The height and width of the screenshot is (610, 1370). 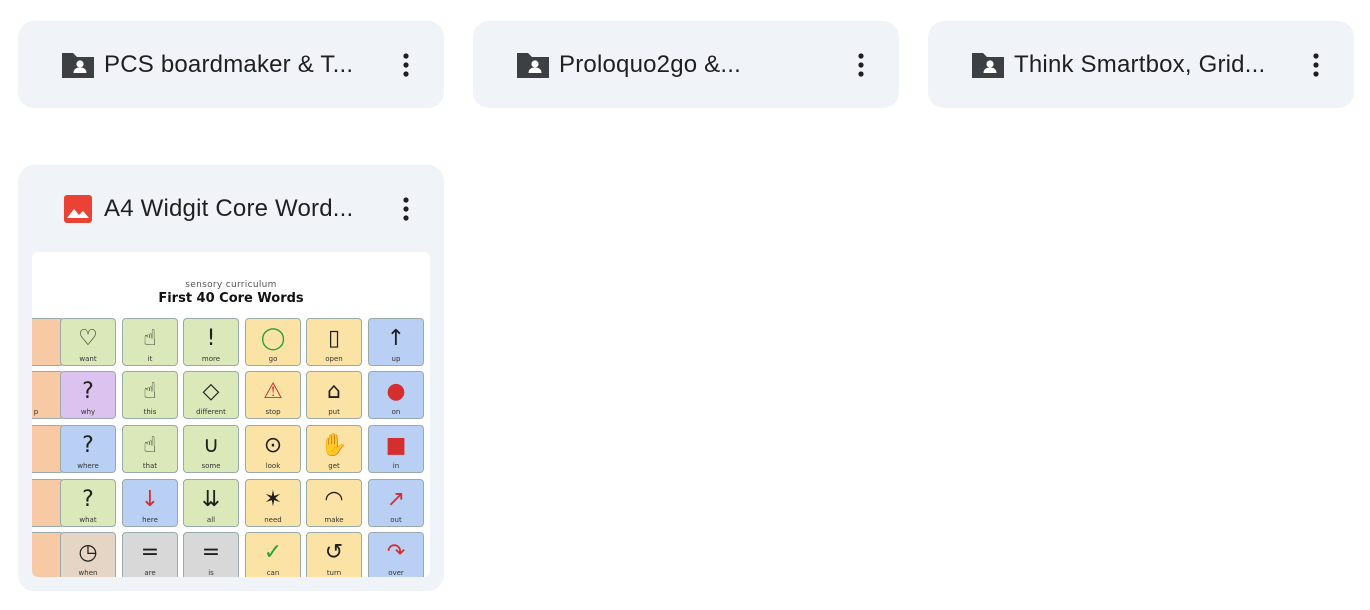 I want to click on symbol-picture: ↺, so click(x=334, y=552).